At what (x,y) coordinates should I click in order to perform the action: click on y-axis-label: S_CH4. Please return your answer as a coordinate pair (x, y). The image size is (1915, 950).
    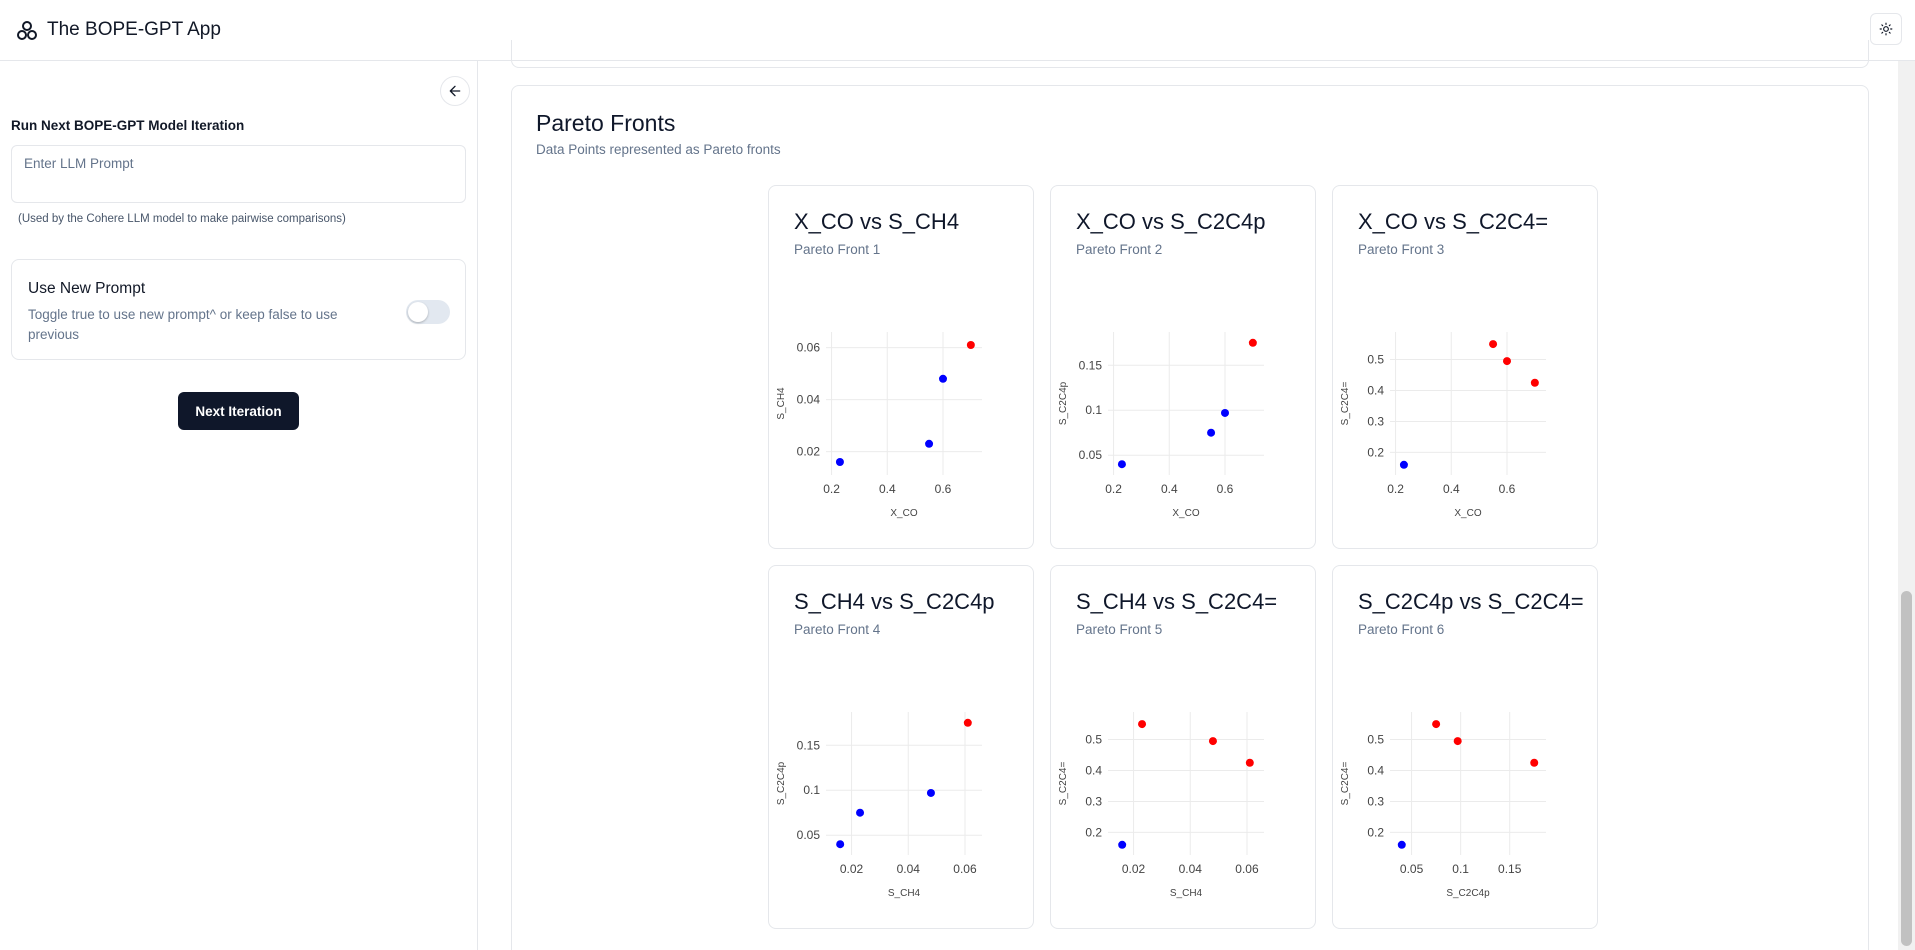
    Looking at the image, I should click on (781, 403).